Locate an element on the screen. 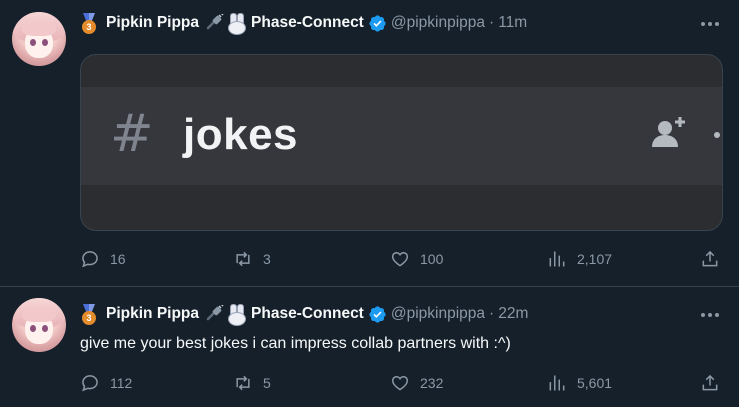  action-bar: 16 3 100 2,107 is located at coordinates (402, 259).